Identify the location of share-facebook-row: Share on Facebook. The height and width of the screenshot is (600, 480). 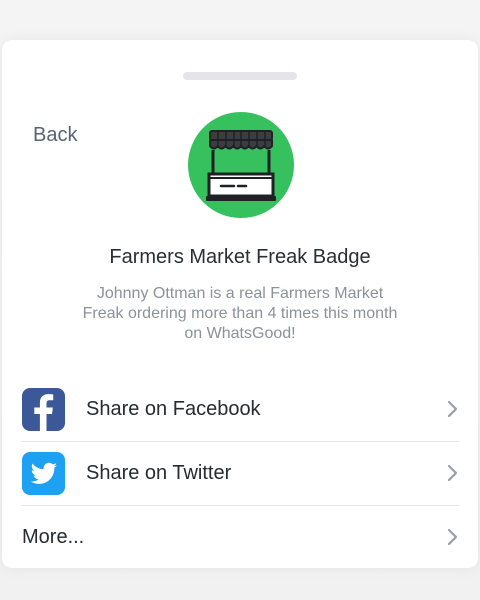
(240, 410).